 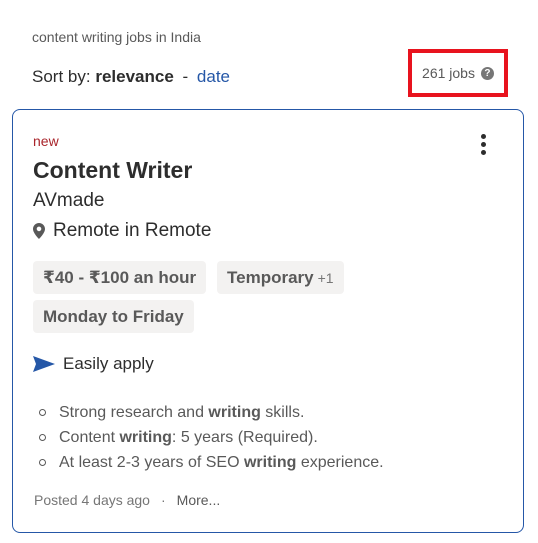 I want to click on location-pin-icon, so click(x=39, y=231).